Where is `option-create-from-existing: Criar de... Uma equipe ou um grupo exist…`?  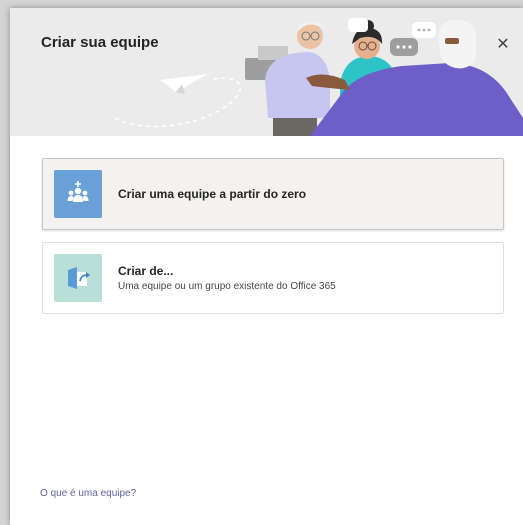 option-create-from-existing: Criar de... Uma equipe ou um grupo exist… is located at coordinates (273, 278).